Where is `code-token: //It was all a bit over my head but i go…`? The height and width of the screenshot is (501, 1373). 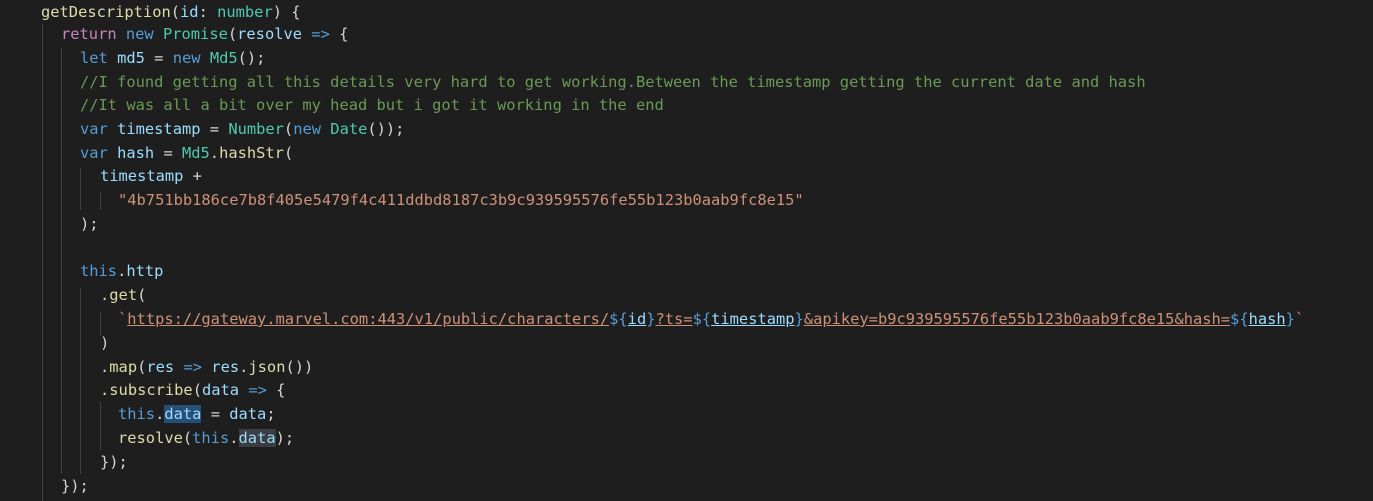
code-token: //It was all a bit over my head but i go… is located at coordinates (372, 105).